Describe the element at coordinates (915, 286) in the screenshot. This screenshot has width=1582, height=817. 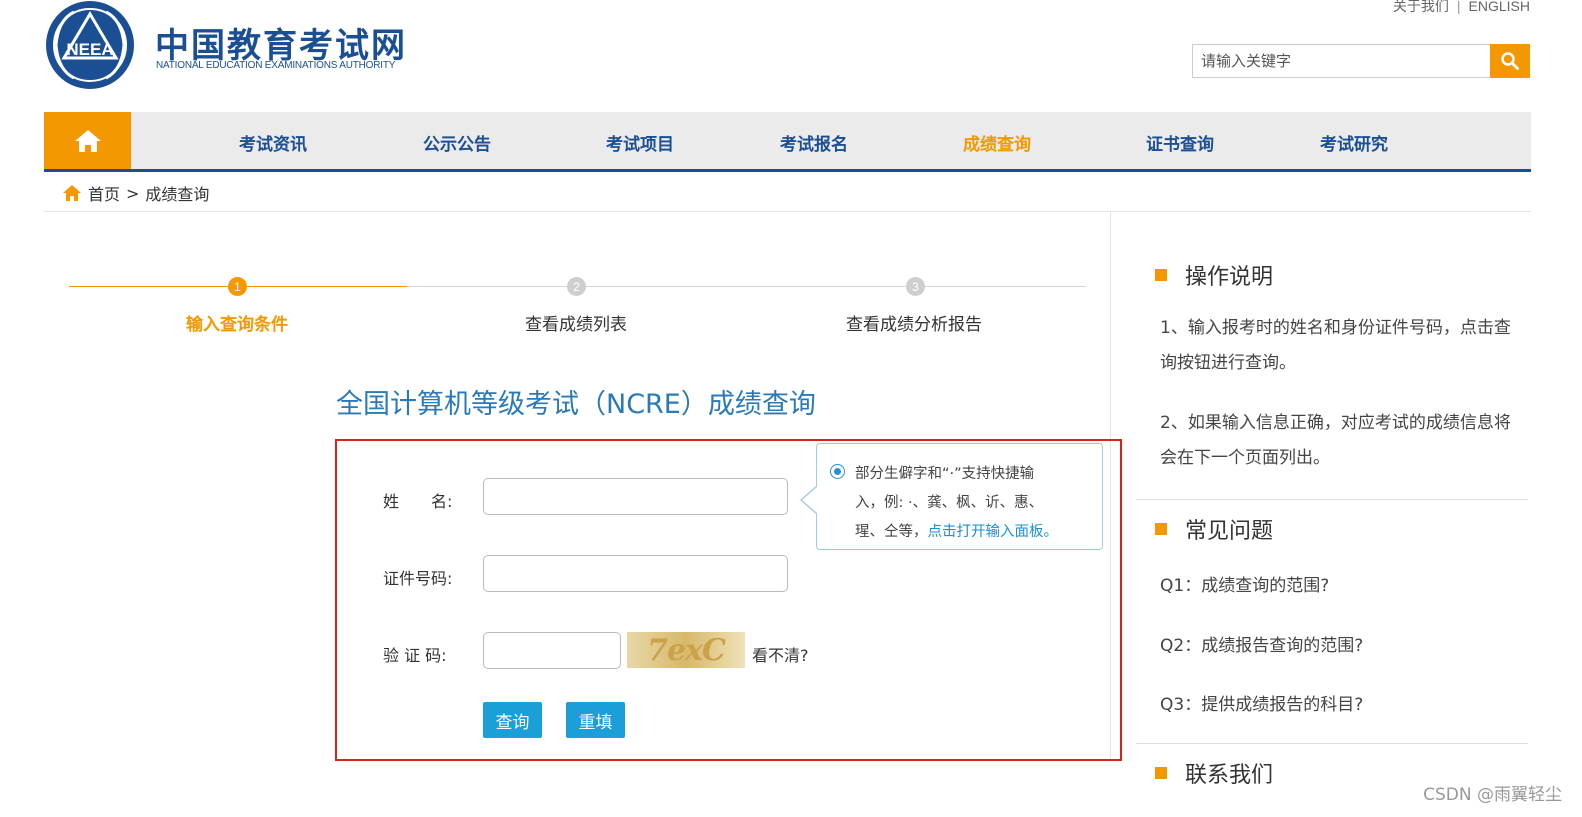
I see `step-3-dot: 3` at that location.